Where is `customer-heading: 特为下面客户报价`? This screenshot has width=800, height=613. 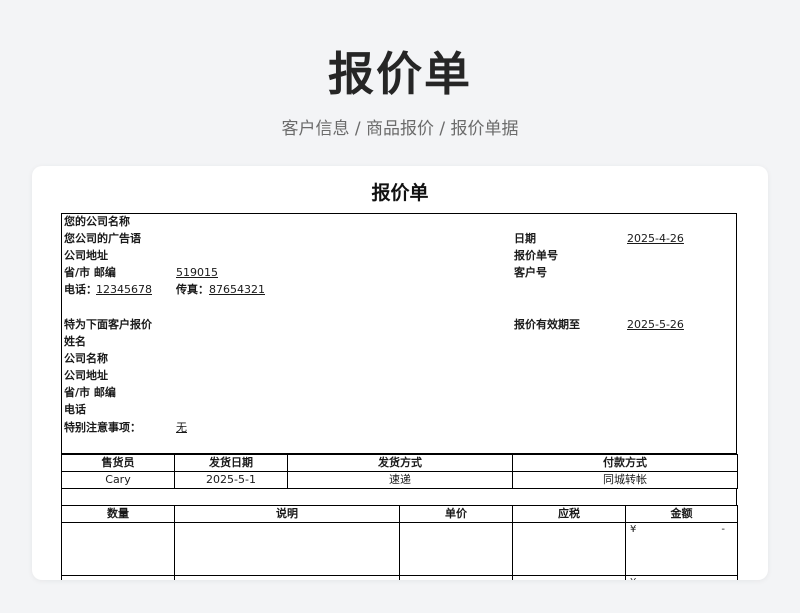 customer-heading: 特为下面客户报价 is located at coordinates (108, 324).